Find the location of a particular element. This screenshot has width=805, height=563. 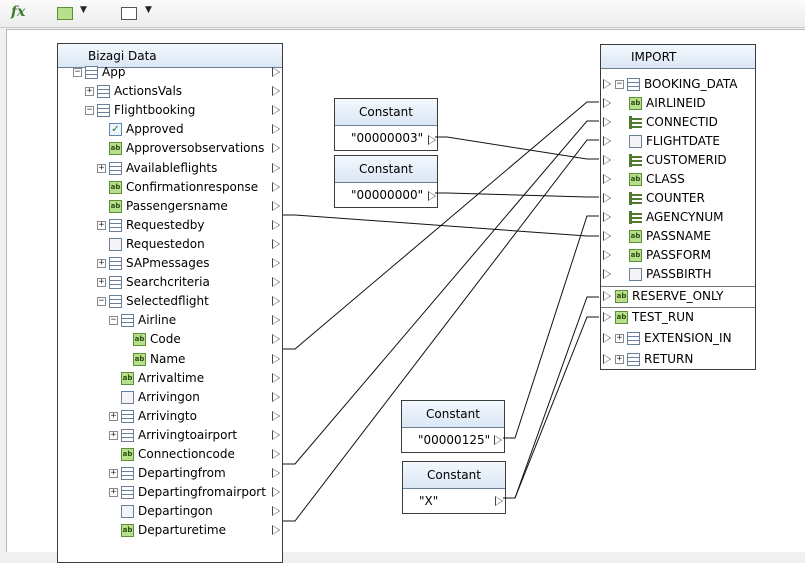

import-field: ab PASSFORM is located at coordinates (678, 255).